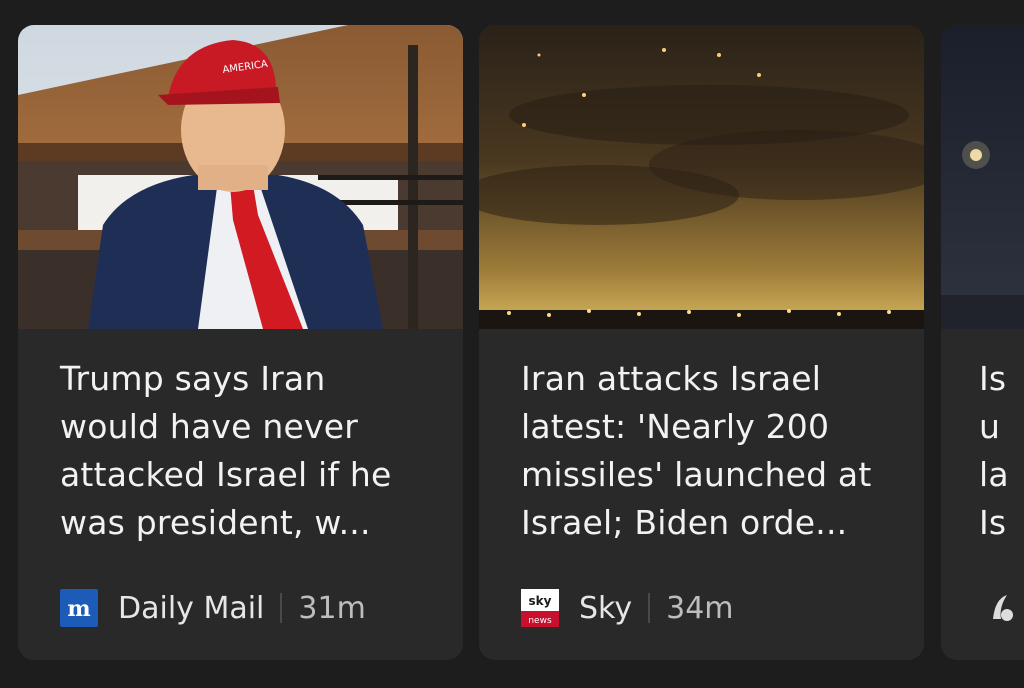 This screenshot has height=688, width=1024. What do you see at coordinates (700, 608) in the screenshot?
I see `time-ago: 34m` at bounding box center [700, 608].